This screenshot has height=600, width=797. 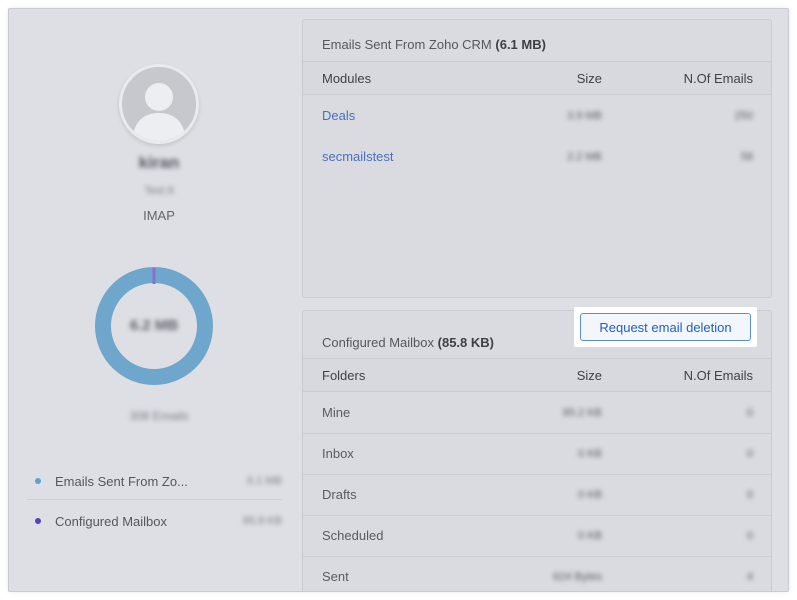 What do you see at coordinates (335, 576) in the screenshot?
I see `folder-name: Sent` at bounding box center [335, 576].